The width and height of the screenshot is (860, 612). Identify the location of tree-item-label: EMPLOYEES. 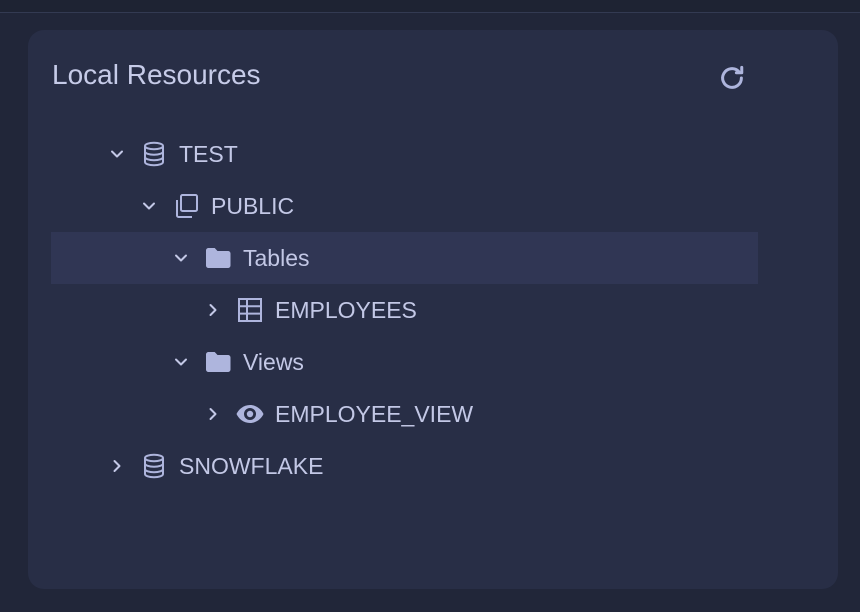
(346, 309).